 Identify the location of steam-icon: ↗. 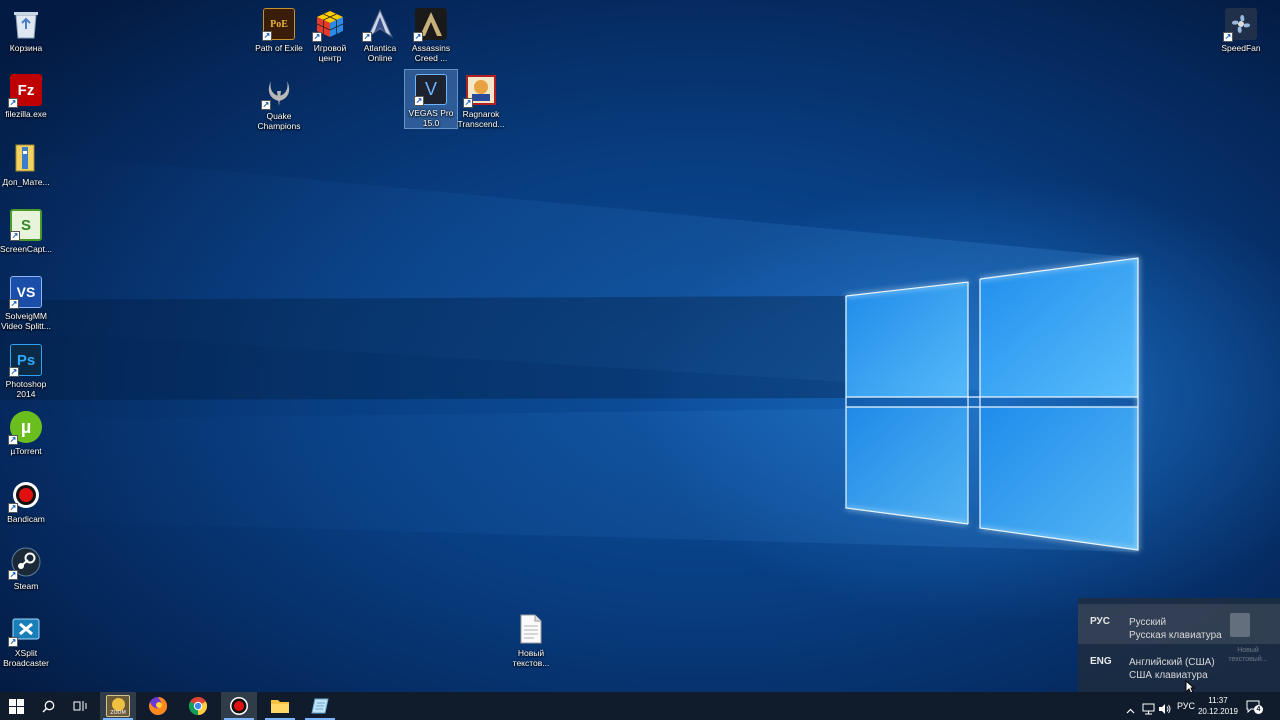
(25, 563).